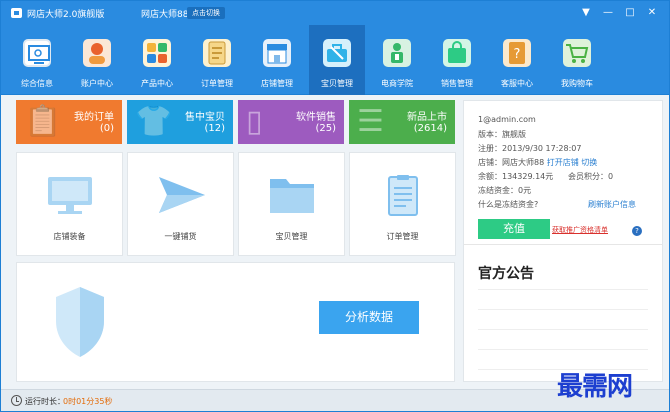  What do you see at coordinates (316, 117) in the screenshot?
I see `tile-software-sales-title: 软件销售` at bounding box center [316, 117].